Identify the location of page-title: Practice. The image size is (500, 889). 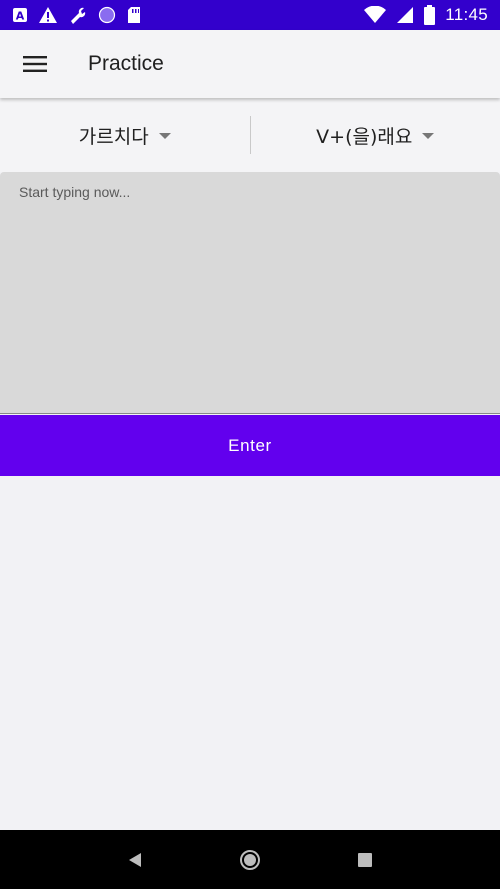
(126, 63).